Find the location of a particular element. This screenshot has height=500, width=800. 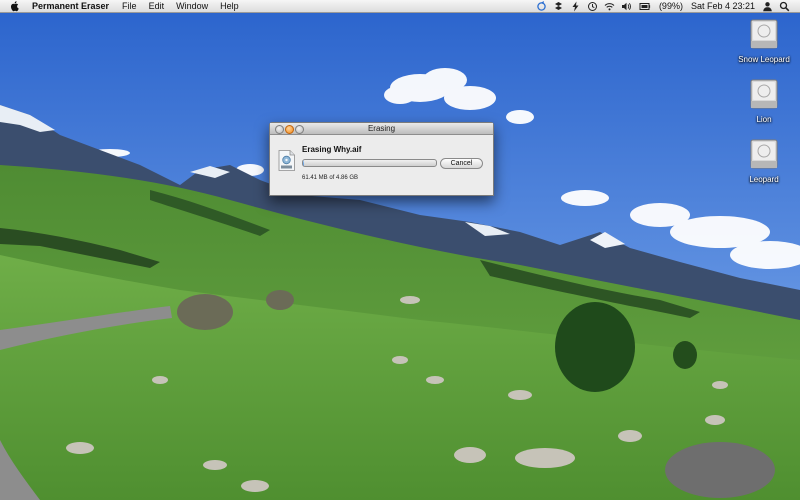

wifi-icon is located at coordinates (609, 6).